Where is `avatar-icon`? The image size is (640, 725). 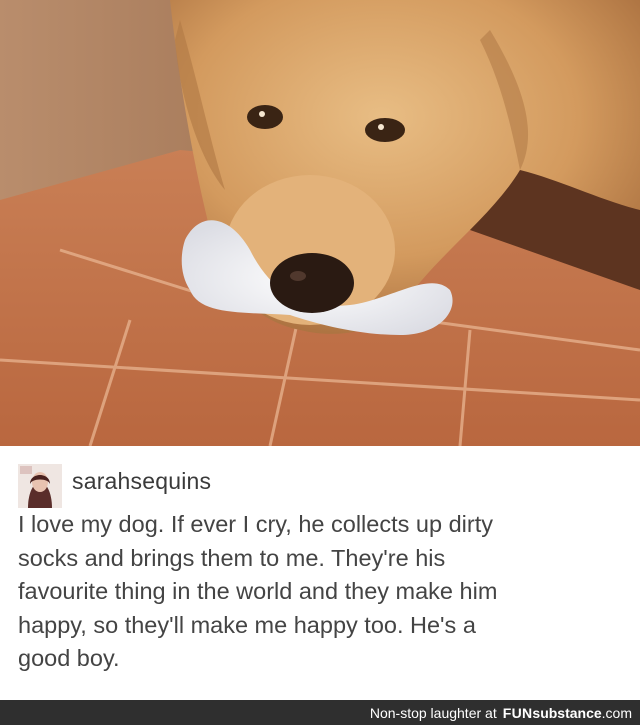
avatar-icon is located at coordinates (40, 486).